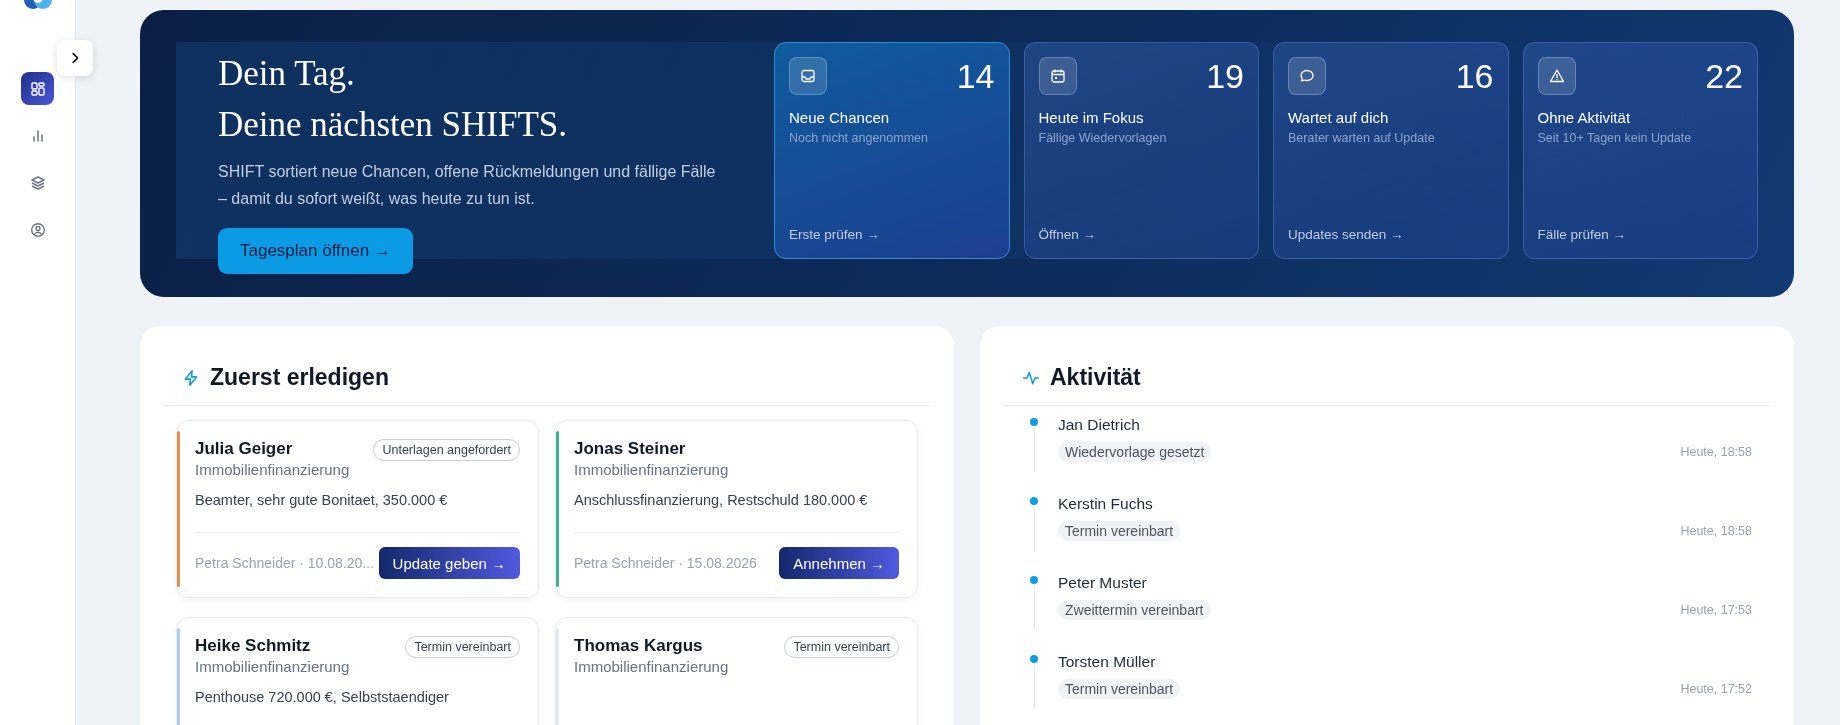 The image size is (1840, 725). I want to click on stat-count: 22, so click(1724, 76).